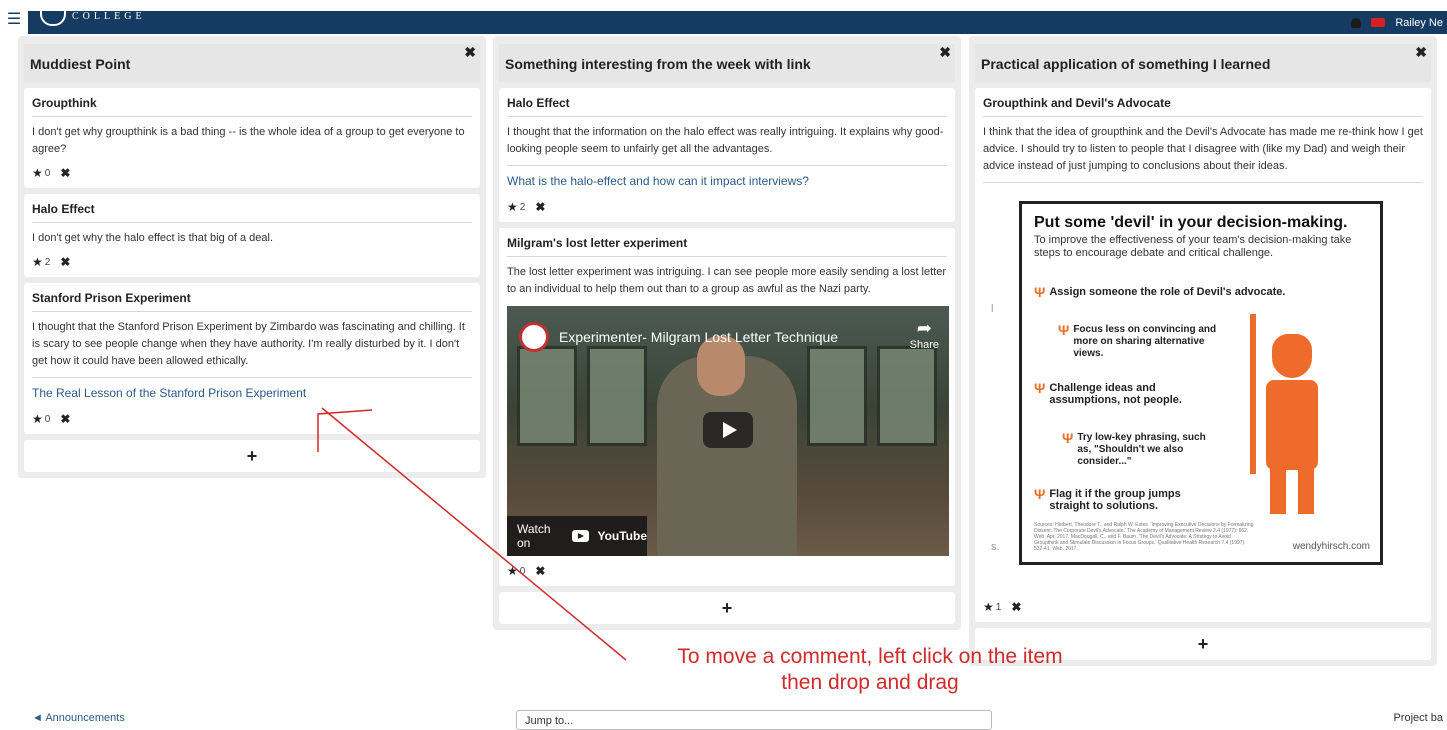 The width and height of the screenshot is (1447, 730). I want to click on messages-icon, so click(1378, 22).